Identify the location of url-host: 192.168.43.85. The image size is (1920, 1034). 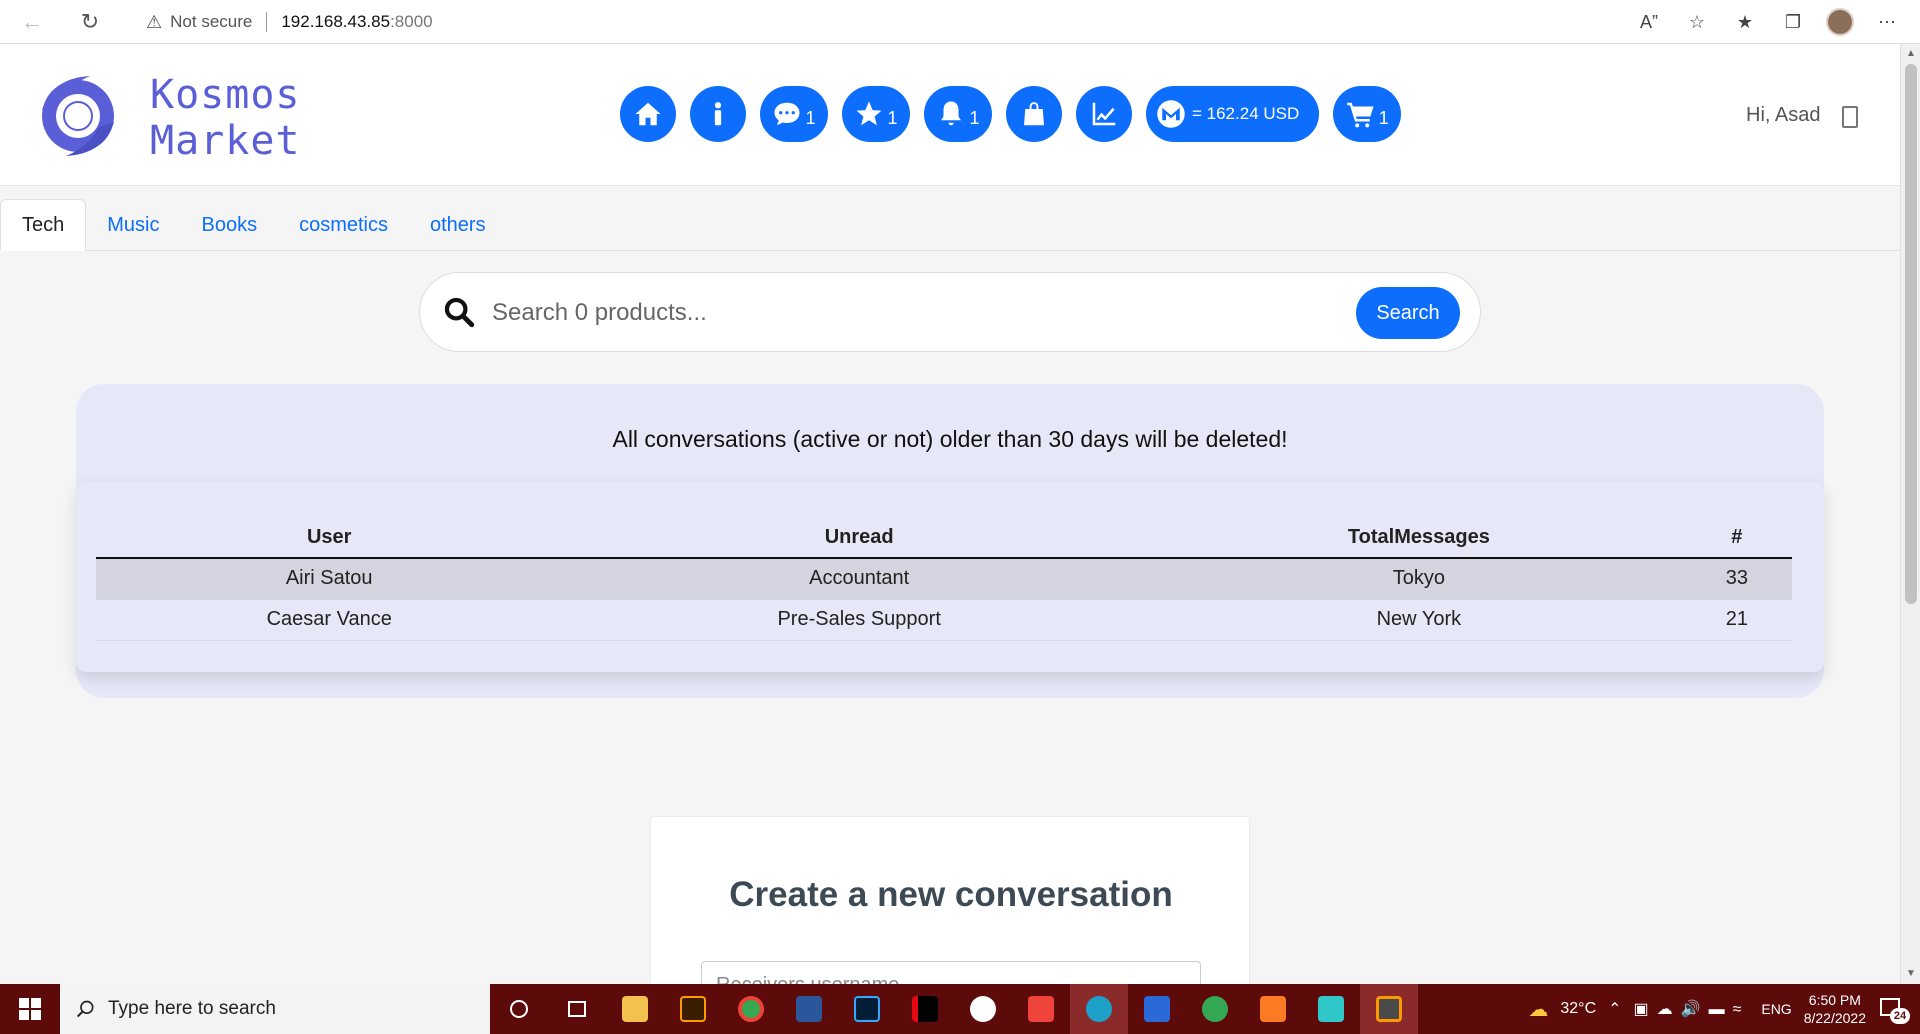
(336, 21).